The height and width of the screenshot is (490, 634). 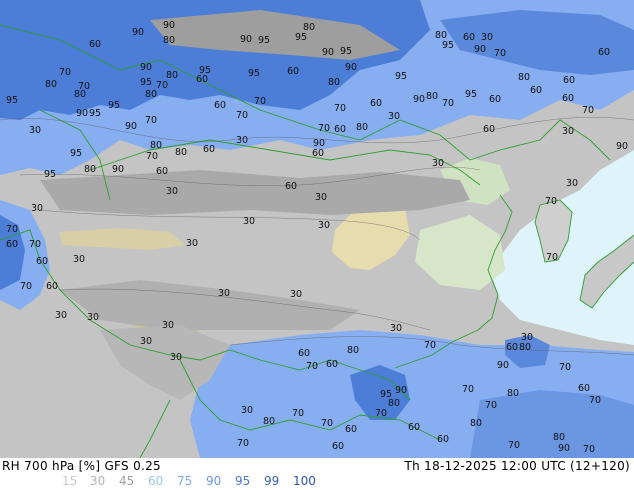 I want to click on legend-item: 75, so click(x=185, y=481).